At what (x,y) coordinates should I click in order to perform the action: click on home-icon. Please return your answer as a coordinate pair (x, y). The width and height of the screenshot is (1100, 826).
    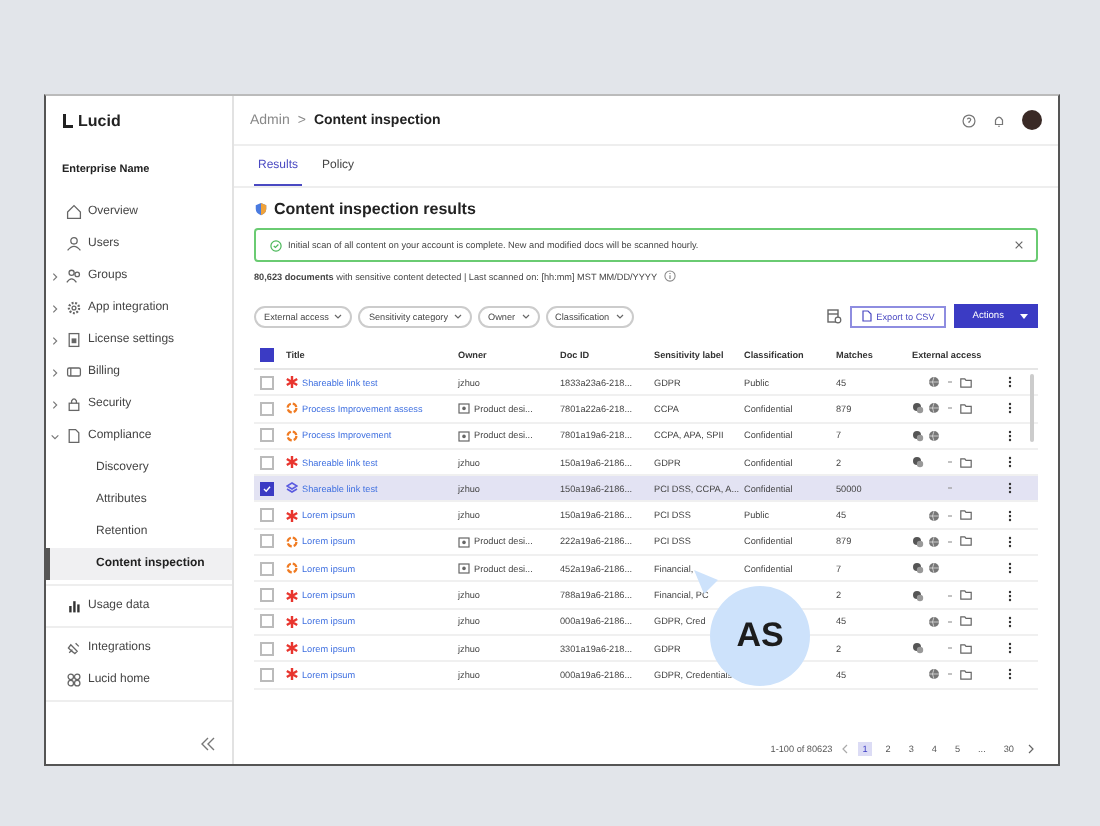
    Looking at the image, I should click on (74, 212).